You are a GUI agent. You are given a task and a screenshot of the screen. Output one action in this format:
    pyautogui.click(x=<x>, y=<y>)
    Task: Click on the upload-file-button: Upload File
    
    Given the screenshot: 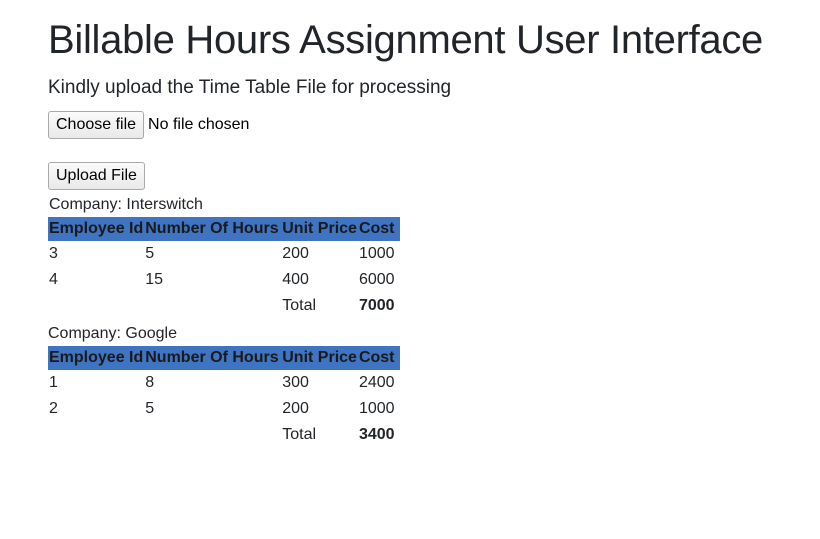 What is the action you would take?
    pyautogui.click(x=96, y=176)
    